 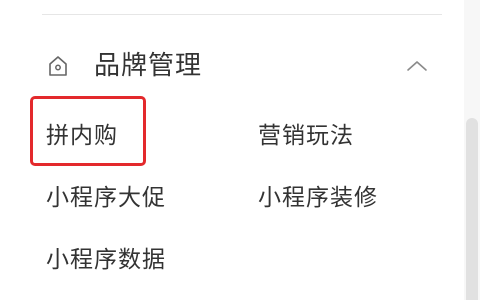 I want to click on scrollbar-thumb, so click(x=472, y=209).